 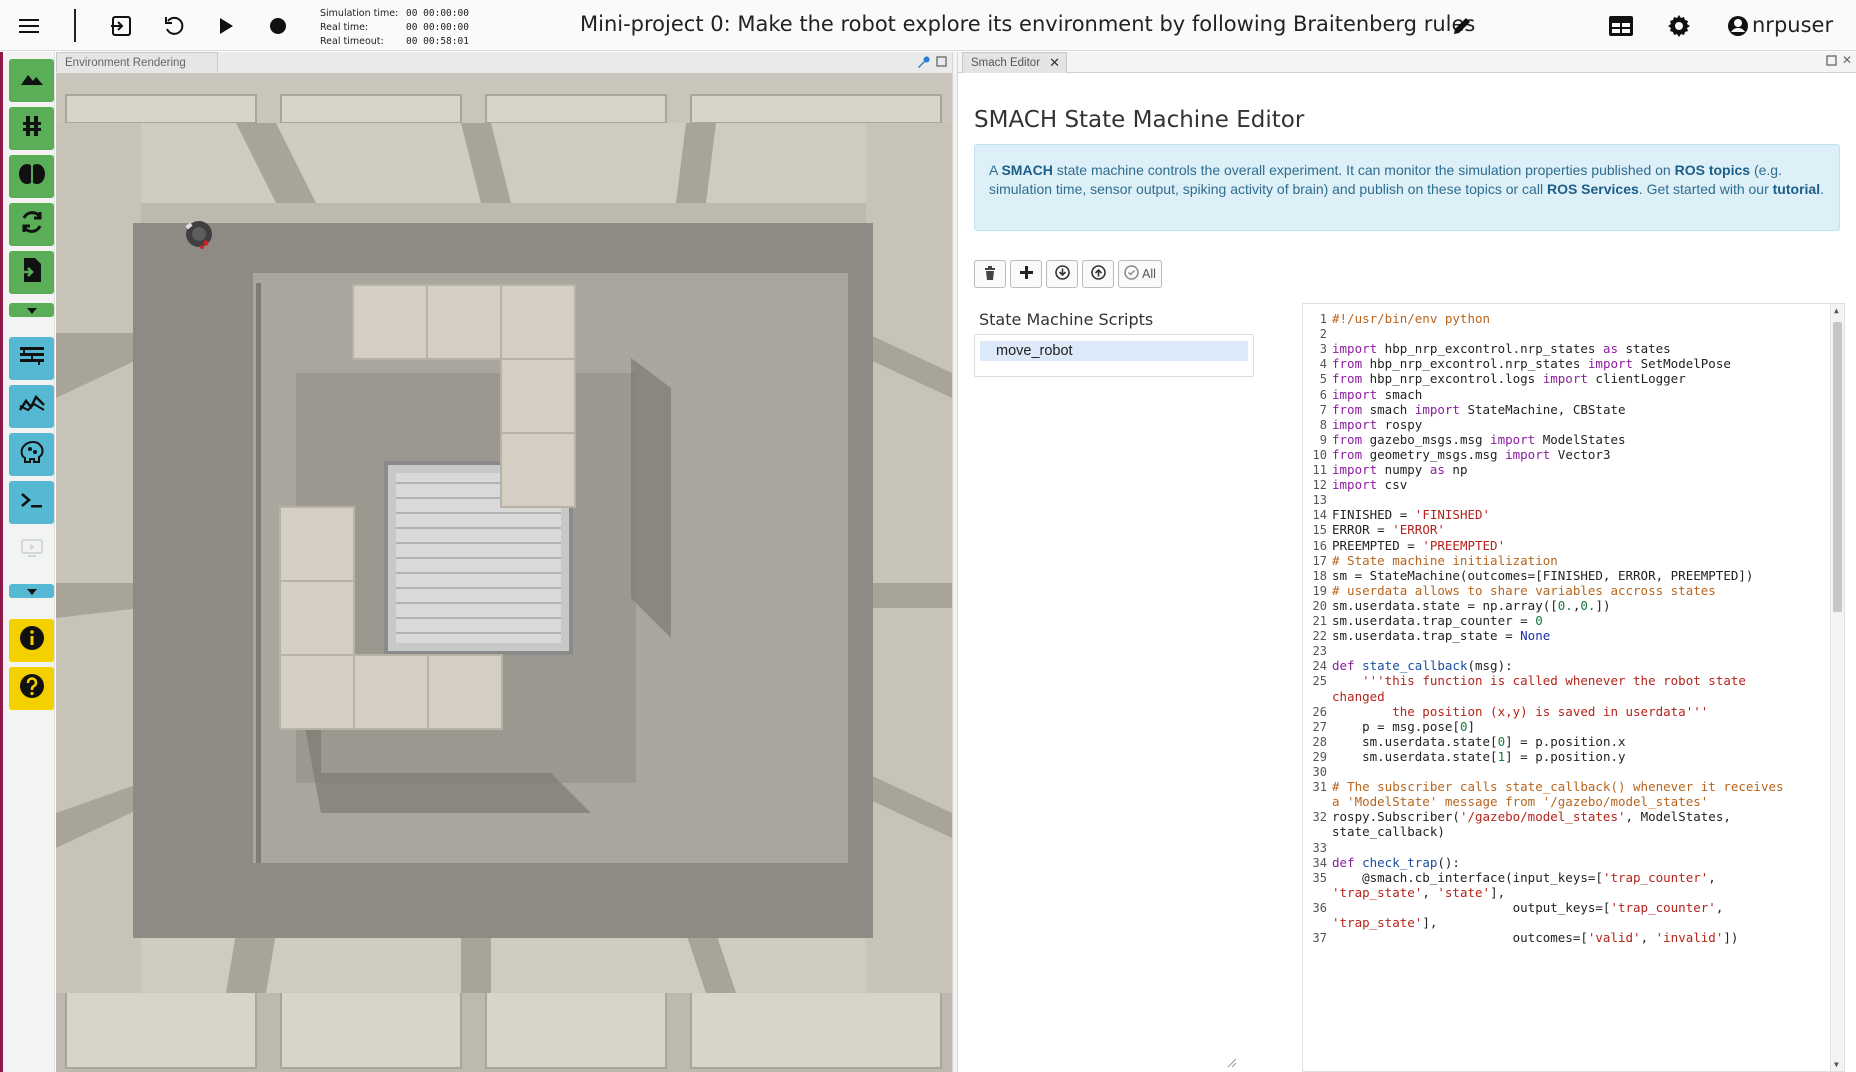 I want to click on code-line: outcomes=['valid', 'invalid']), so click(x=1572, y=938).